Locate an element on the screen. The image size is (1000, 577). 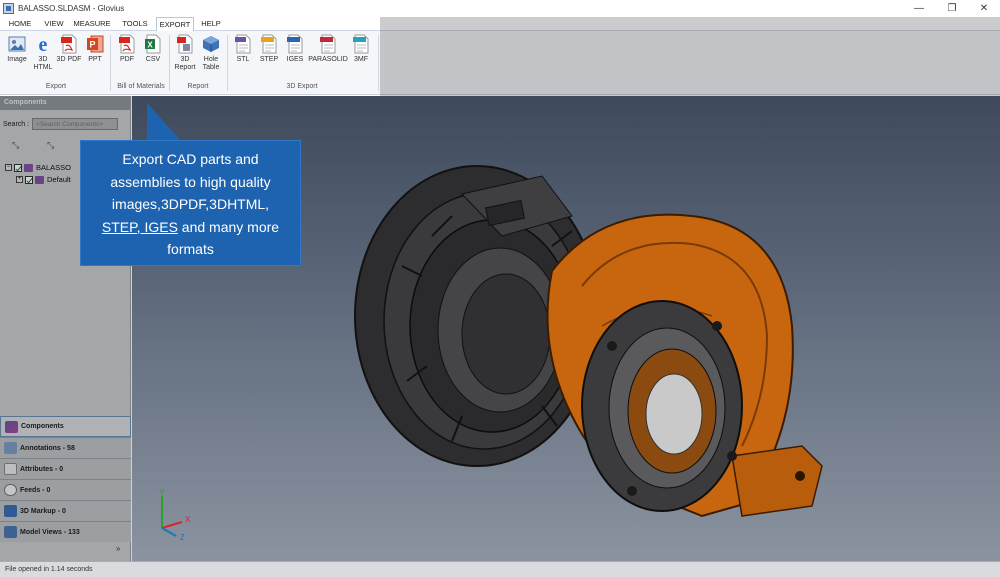
markup-icon is located at coordinates (10, 511).